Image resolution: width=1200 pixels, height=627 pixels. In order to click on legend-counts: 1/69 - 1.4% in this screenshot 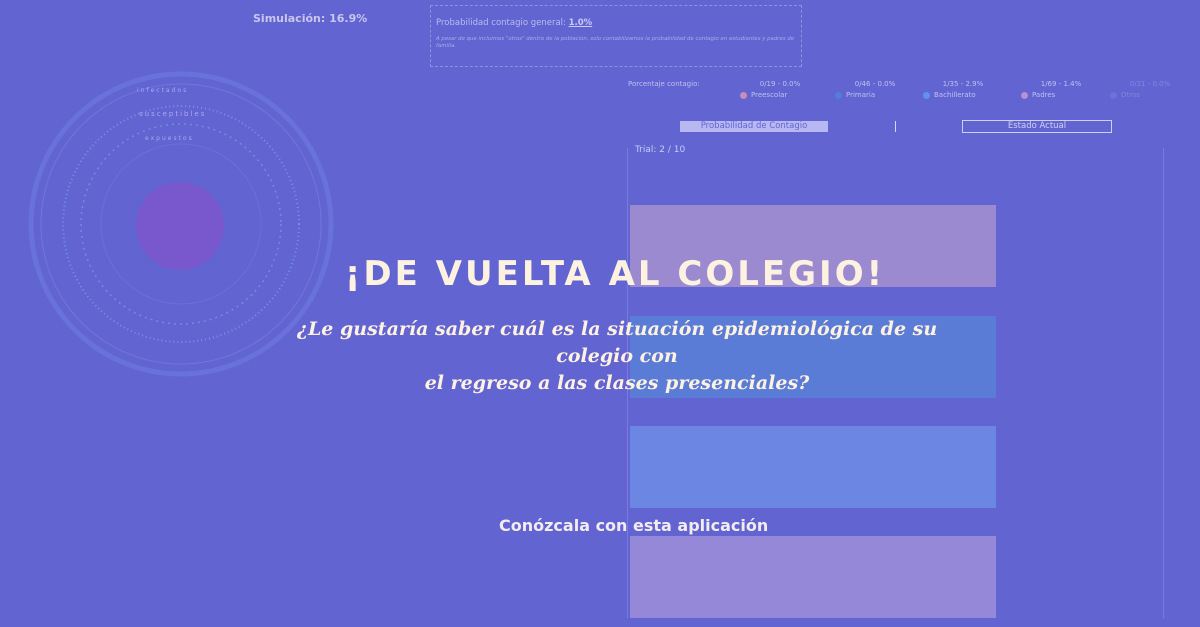, I will do `click(1061, 84)`.